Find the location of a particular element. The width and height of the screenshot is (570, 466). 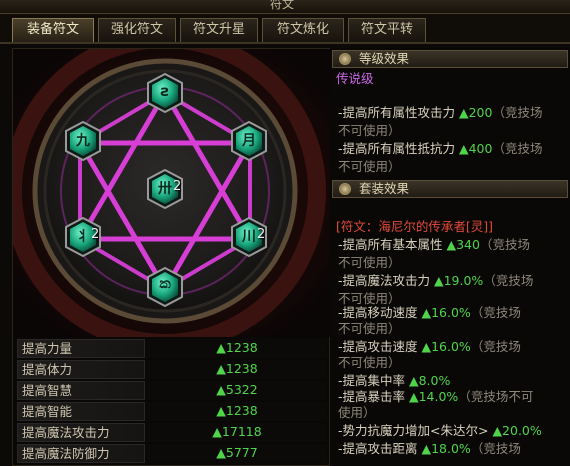

set-effect-line: -提高攻击距离 ▲18.0%（竞技场 is located at coordinates (429, 449).